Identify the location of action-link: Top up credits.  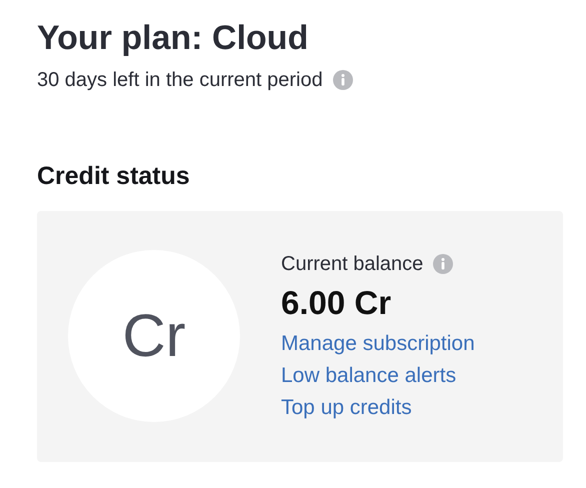
(378, 408).